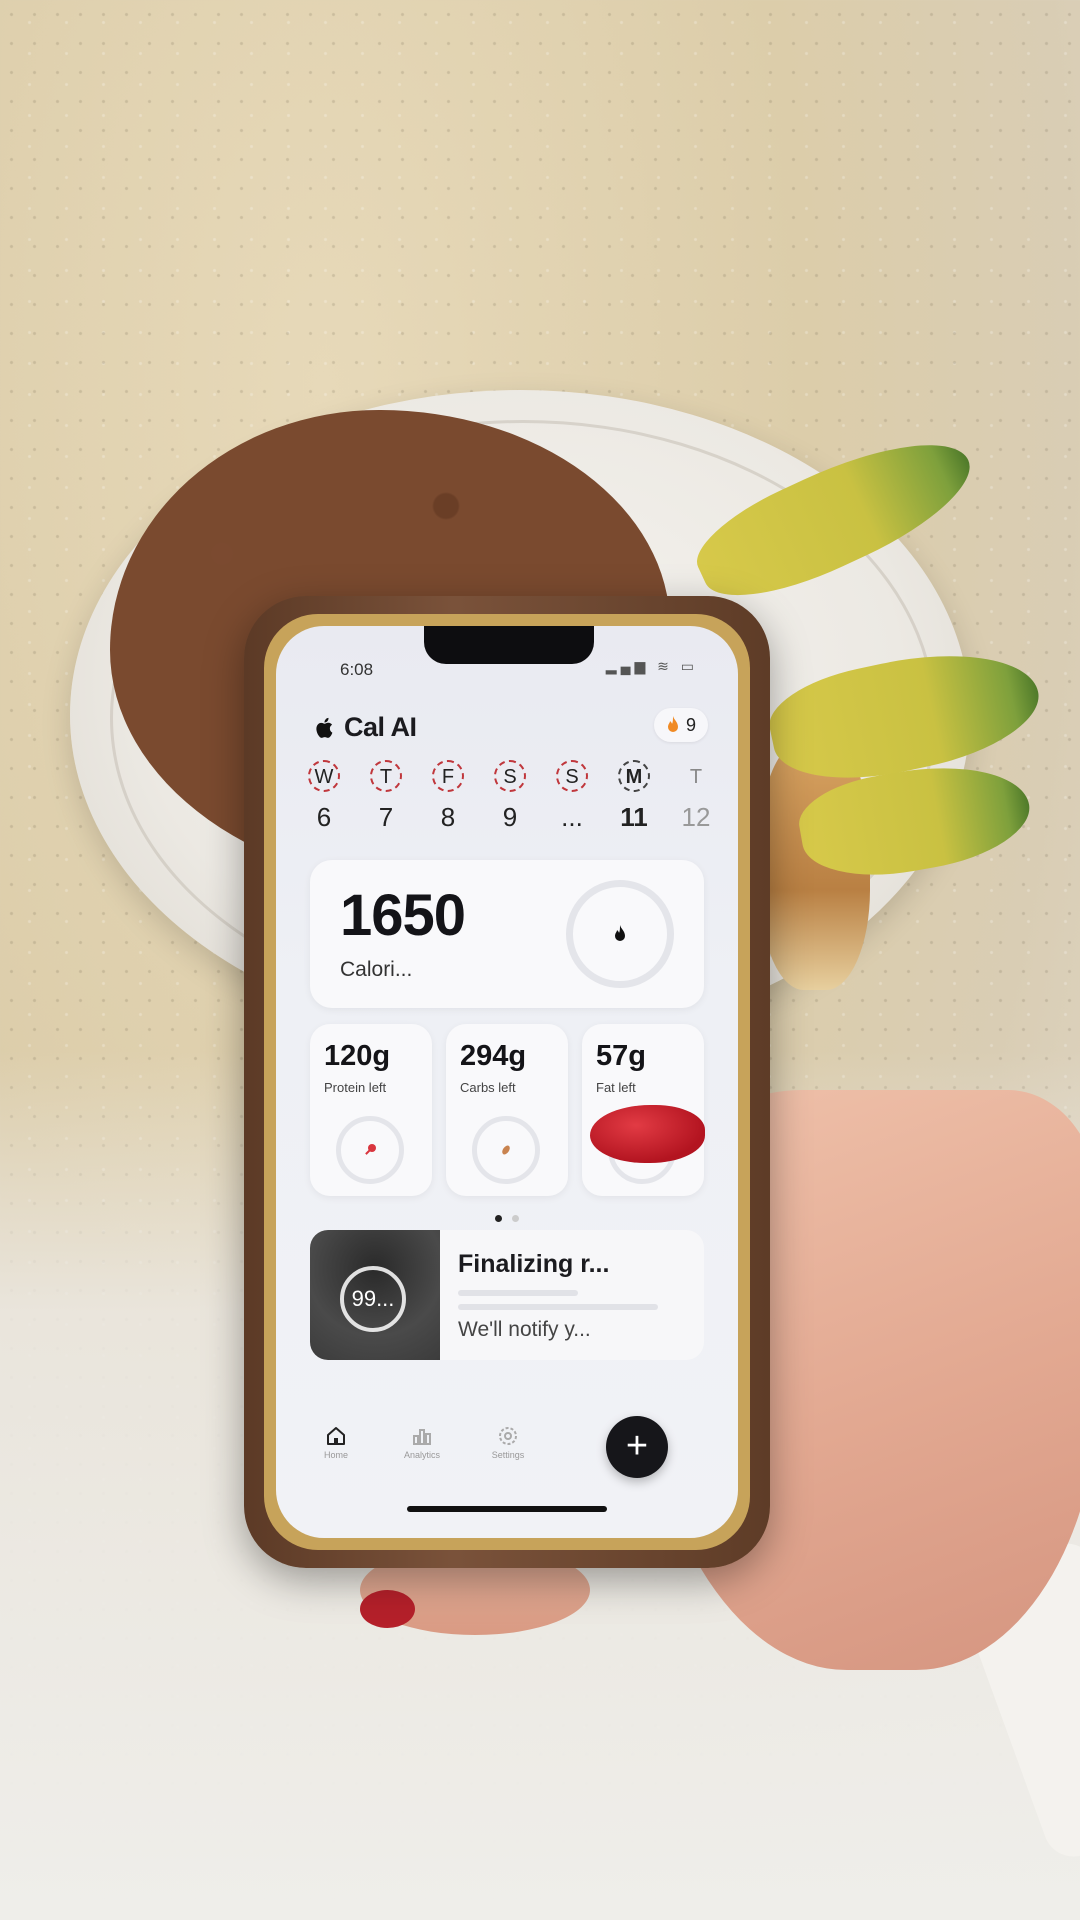 The width and height of the screenshot is (1080, 1920). Describe the element at coordinates (421, 1455) in the screenshot. I see `tab-label: Analytics` at that location.